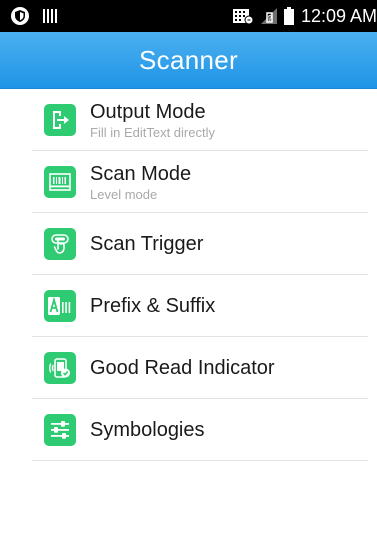  I want to click on good-read-indicator-icon, so click(60, 368).